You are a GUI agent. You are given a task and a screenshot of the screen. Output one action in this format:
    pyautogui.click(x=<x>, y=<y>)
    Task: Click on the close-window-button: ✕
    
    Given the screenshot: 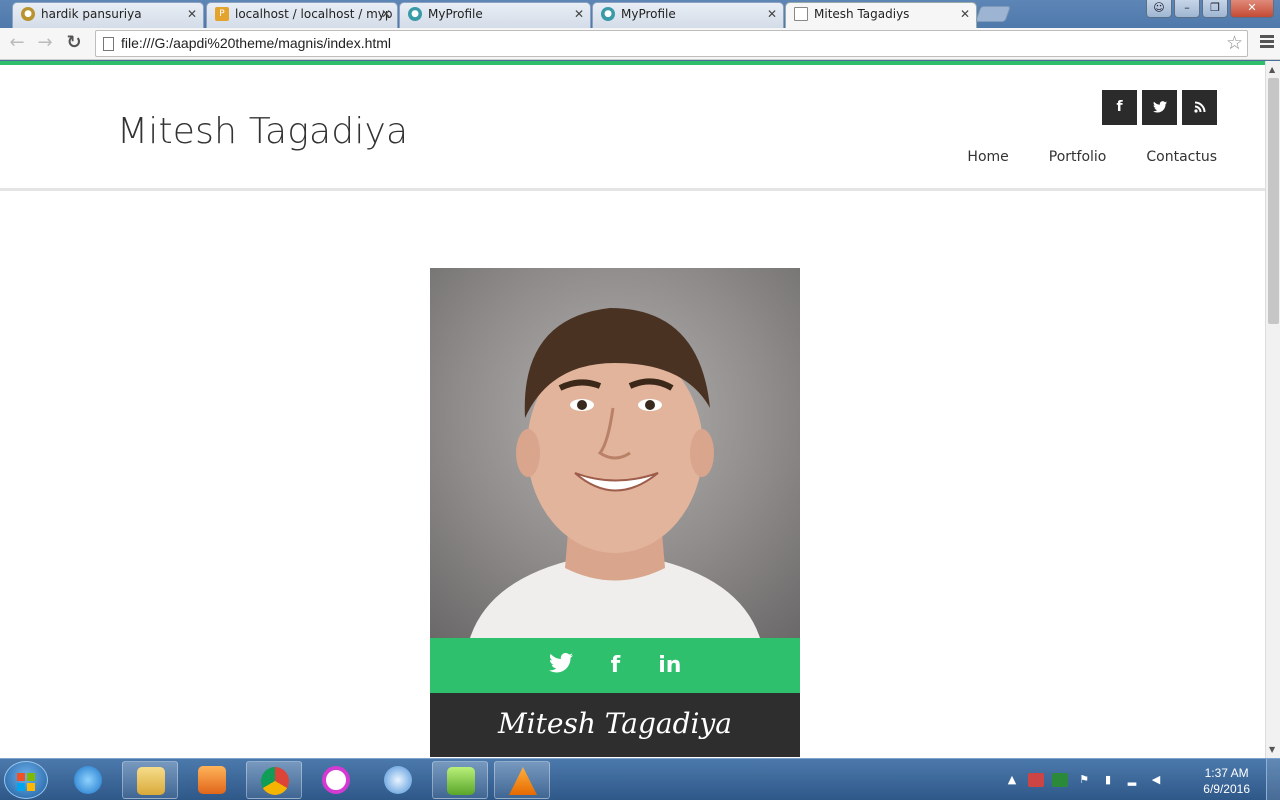 What is the action you would take?
    pyautogui.click(x=1252, y=9)
    